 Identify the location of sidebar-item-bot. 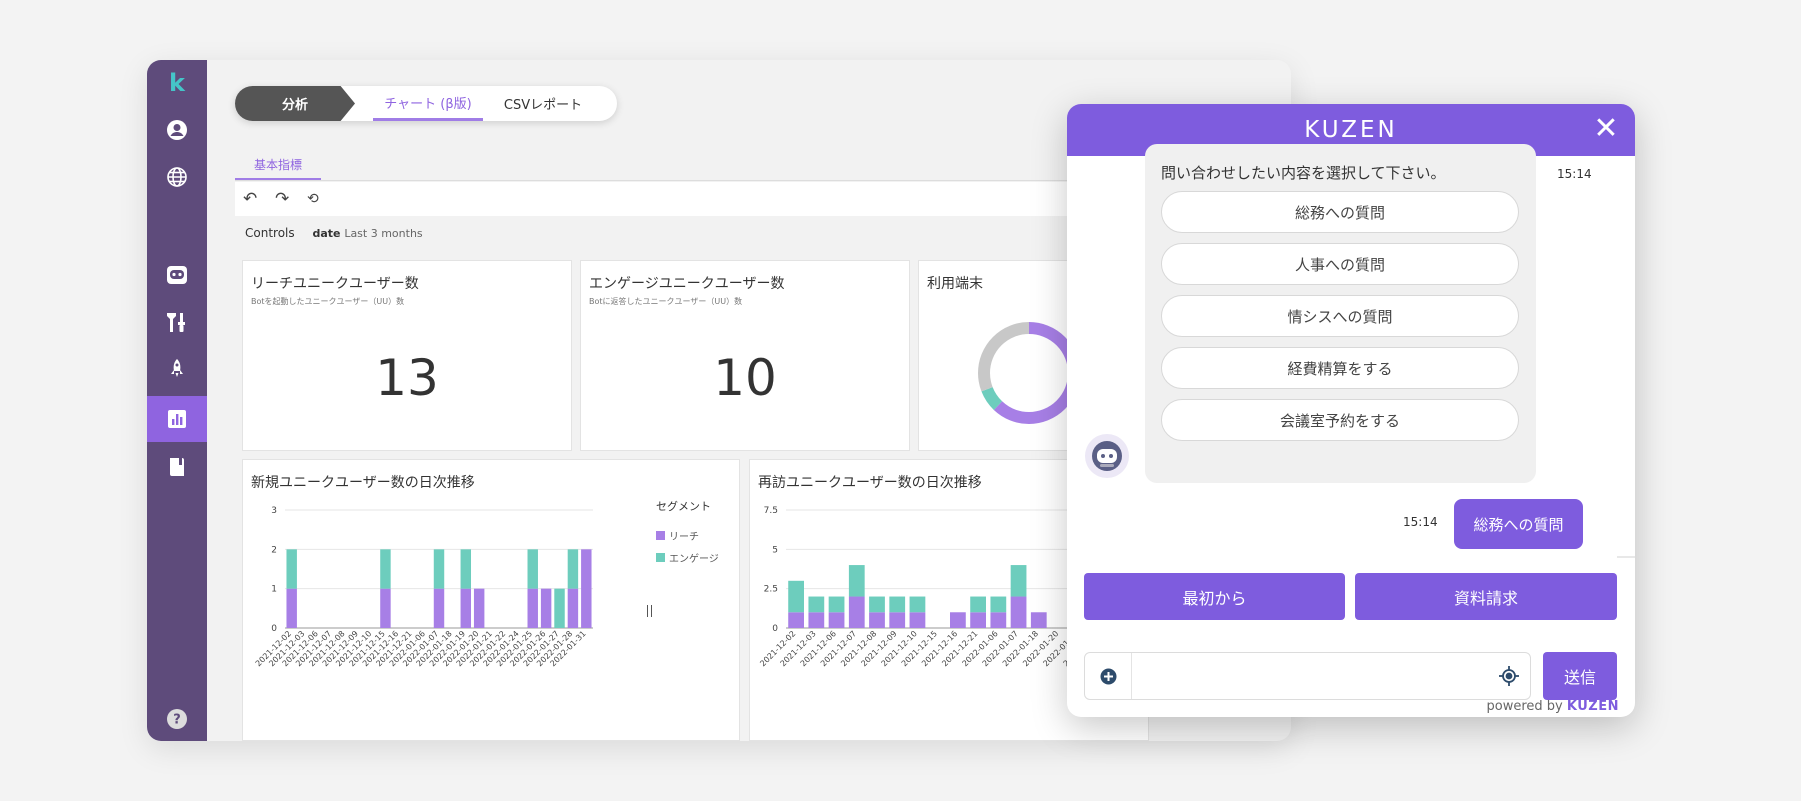
(177, 275).